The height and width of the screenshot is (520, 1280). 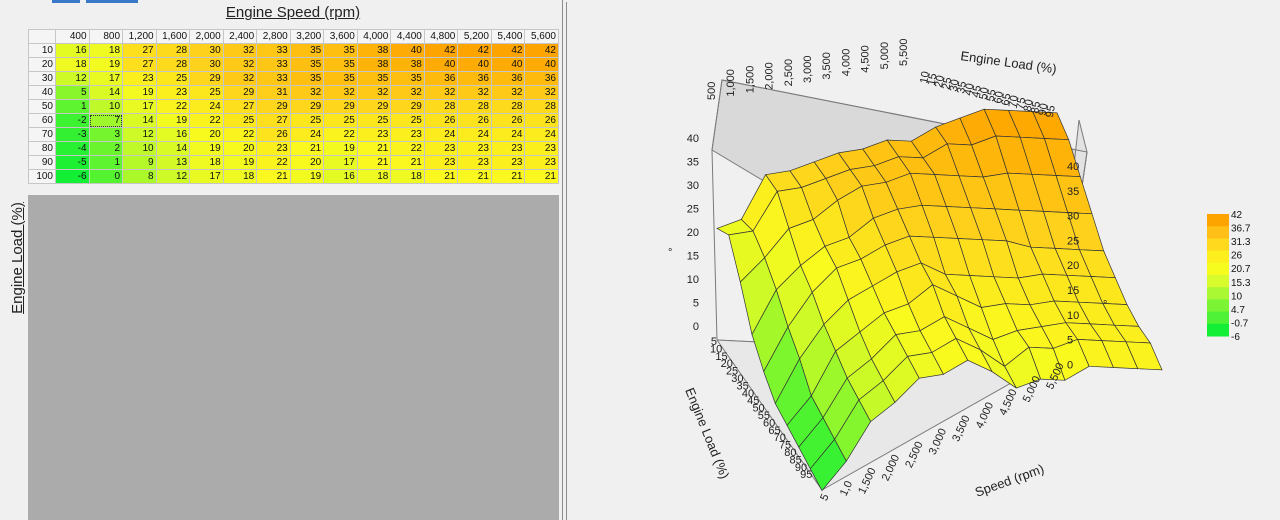 What do you see at coordinates (42, 92) in the screenshot?
I see `row-header: 40` at bounding box center [42, 92].